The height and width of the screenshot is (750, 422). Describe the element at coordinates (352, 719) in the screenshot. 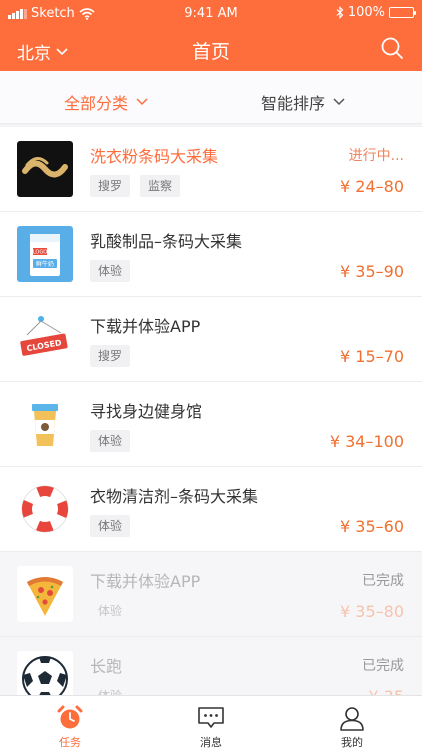

I see `user-icon` at that location.